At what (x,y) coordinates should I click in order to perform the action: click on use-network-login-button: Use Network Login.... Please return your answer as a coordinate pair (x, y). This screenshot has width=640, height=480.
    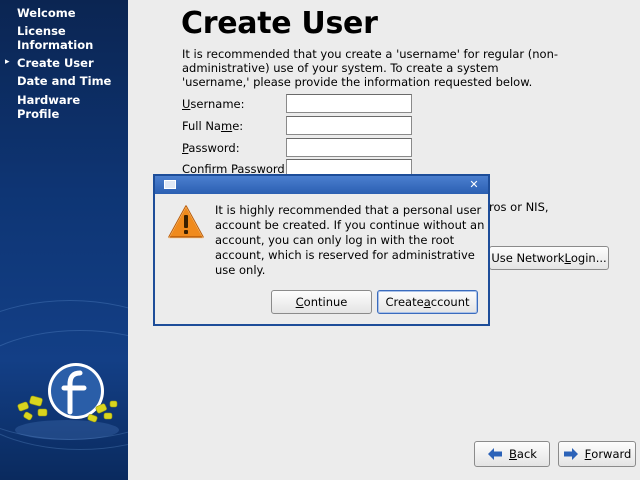
    Looking at the image, I should click on (549, 258).